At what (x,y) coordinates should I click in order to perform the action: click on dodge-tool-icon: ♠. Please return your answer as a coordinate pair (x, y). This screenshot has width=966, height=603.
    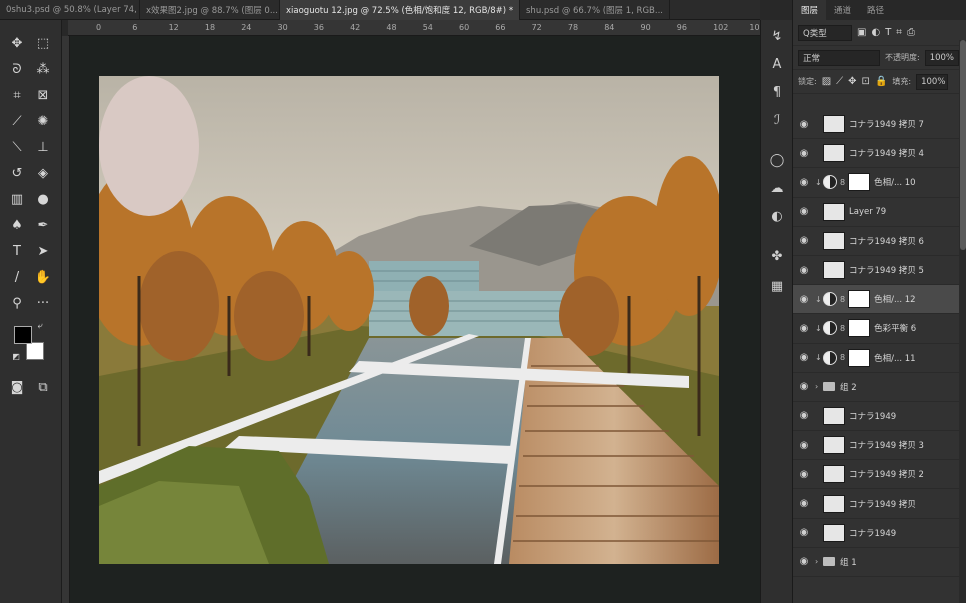
    Looking at the image, I should click on (17, 225).